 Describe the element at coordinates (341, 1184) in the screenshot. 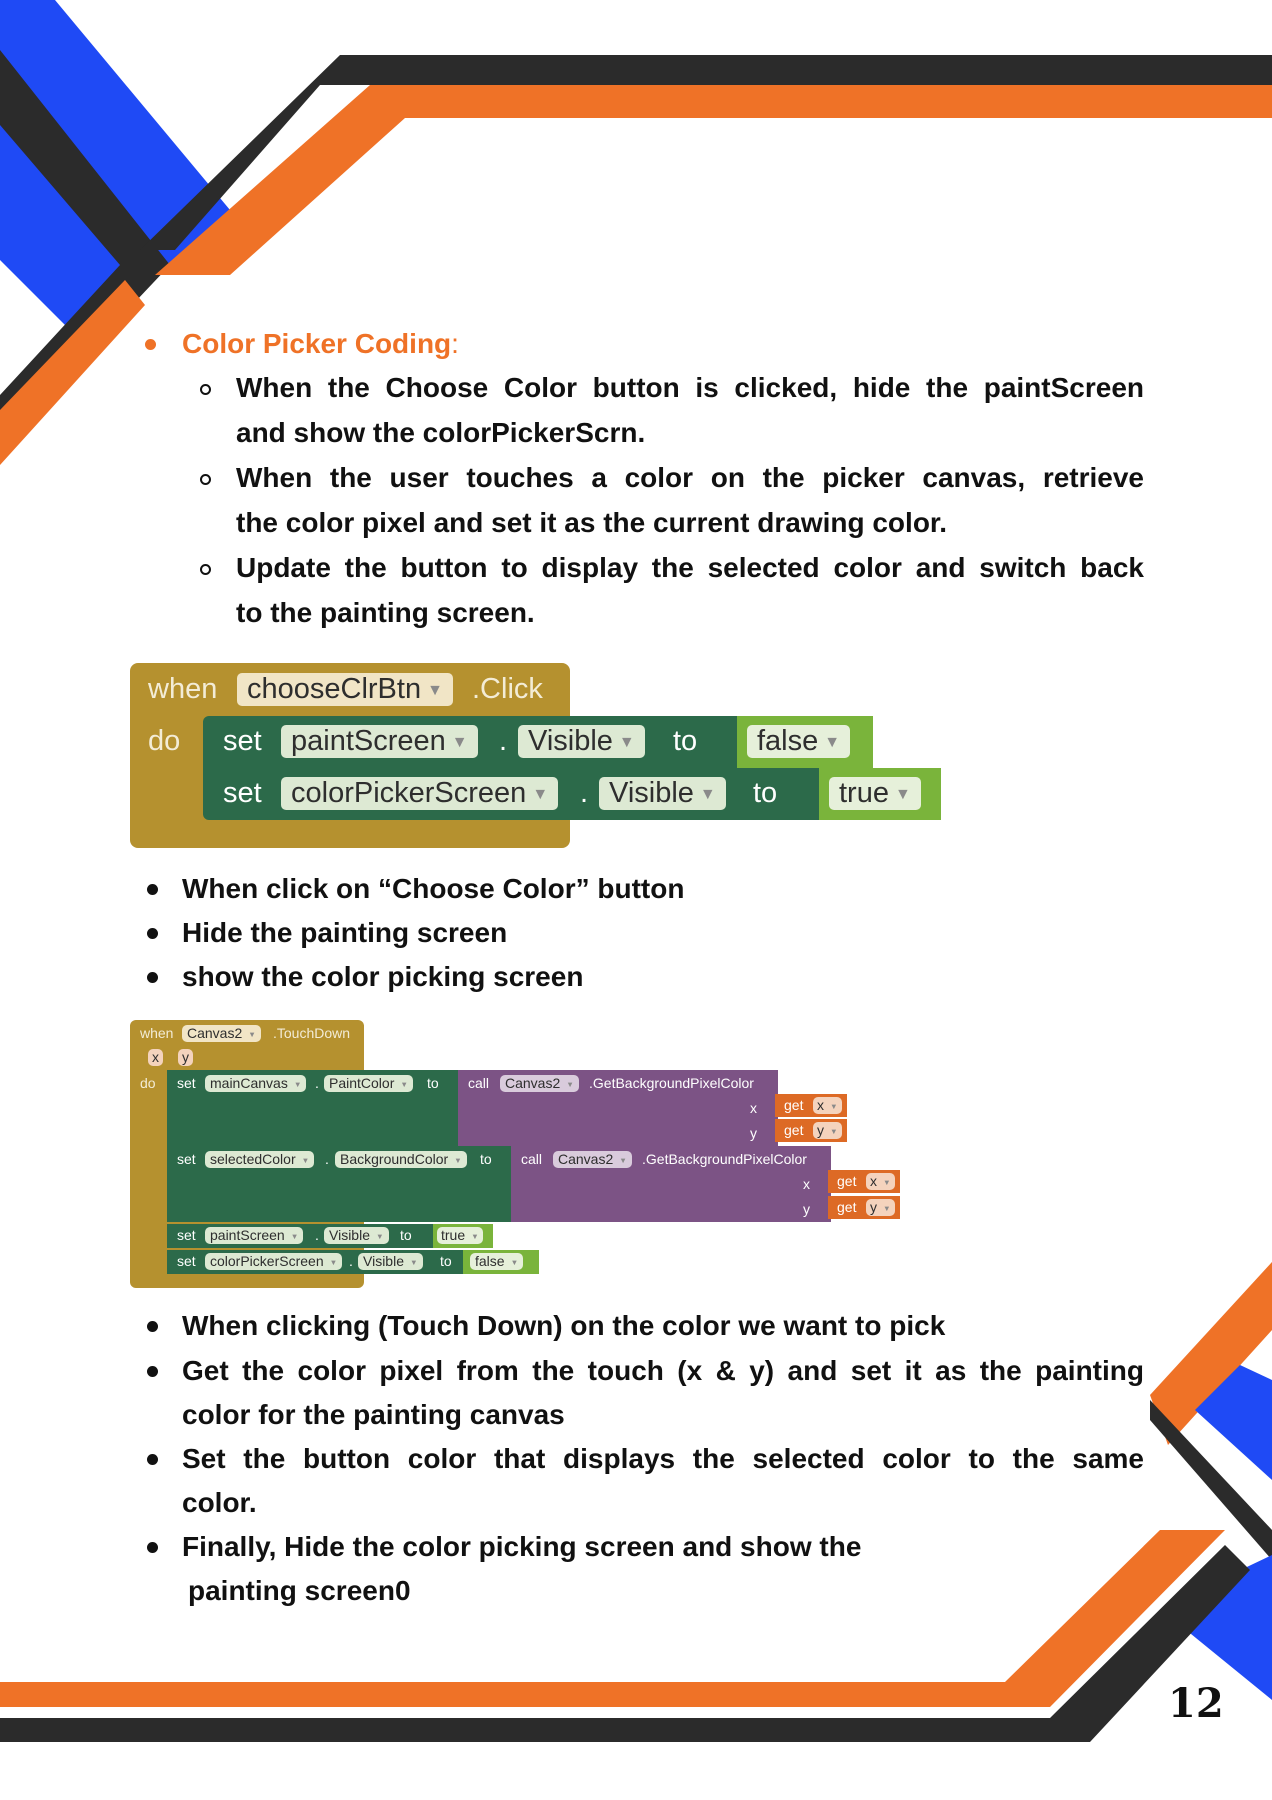

I see `set-selectedcolor-backgroundcolor-block: set selectedColor ▼ . BackgroundColor ▼ to` at that location.